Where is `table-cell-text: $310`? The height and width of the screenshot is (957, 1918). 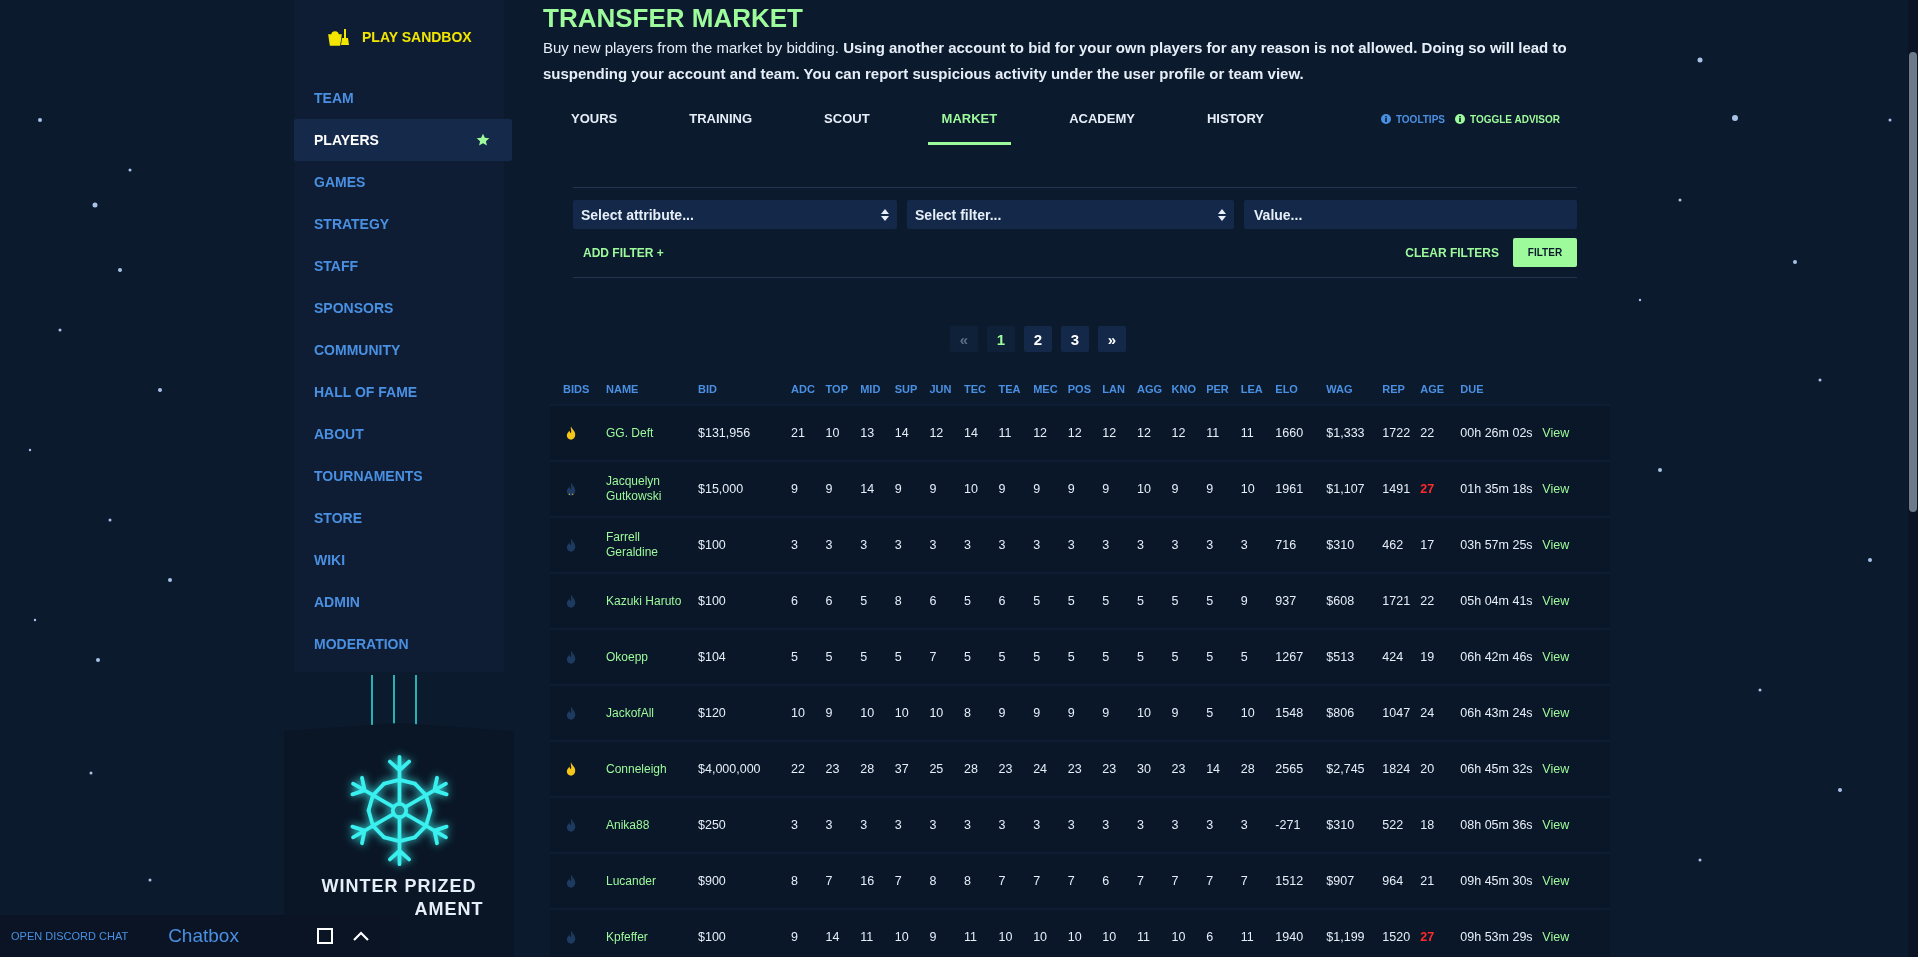 table-cell-text: $310 is located at coordinates (1341, 825).